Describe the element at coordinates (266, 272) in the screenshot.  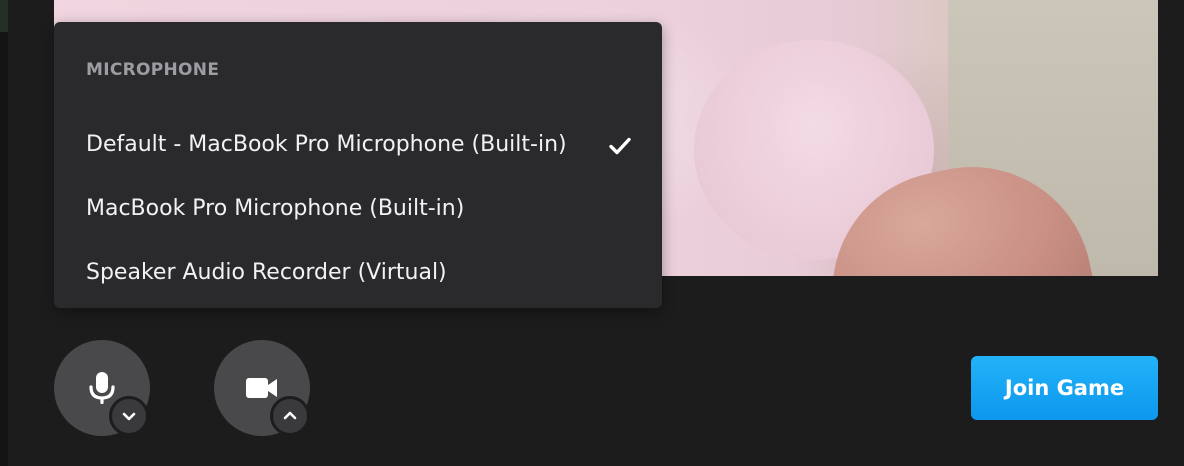
I see `microphone-option-label: Speaker Audio Recorder (Virtual)` at that location.